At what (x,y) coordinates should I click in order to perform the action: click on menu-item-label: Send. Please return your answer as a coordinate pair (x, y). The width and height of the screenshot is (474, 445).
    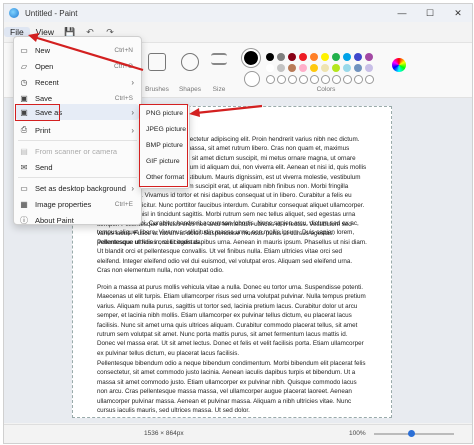
    Looking at the image, I should click on (44, 167).